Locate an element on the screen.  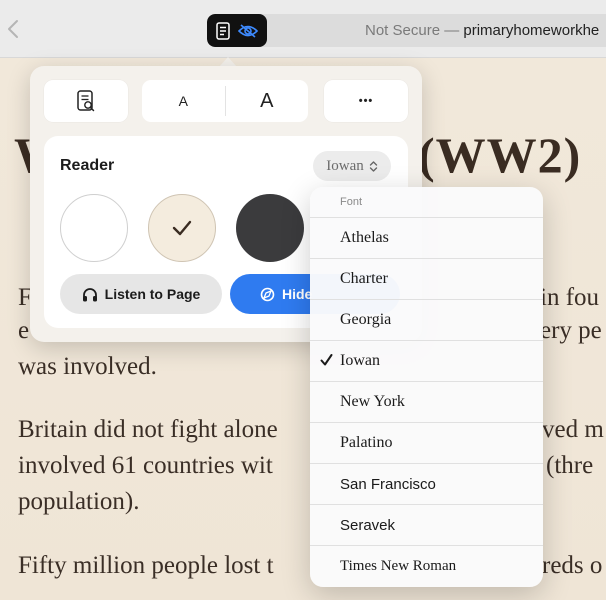
font-option-iowan: Iowan is located at coordinates (426, 361).